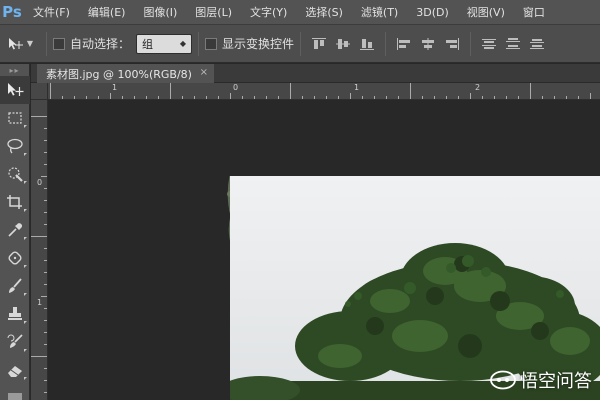 The height and width of the screenshot is (400, 600). I want to click on align-right-icon, so click(453, 43).